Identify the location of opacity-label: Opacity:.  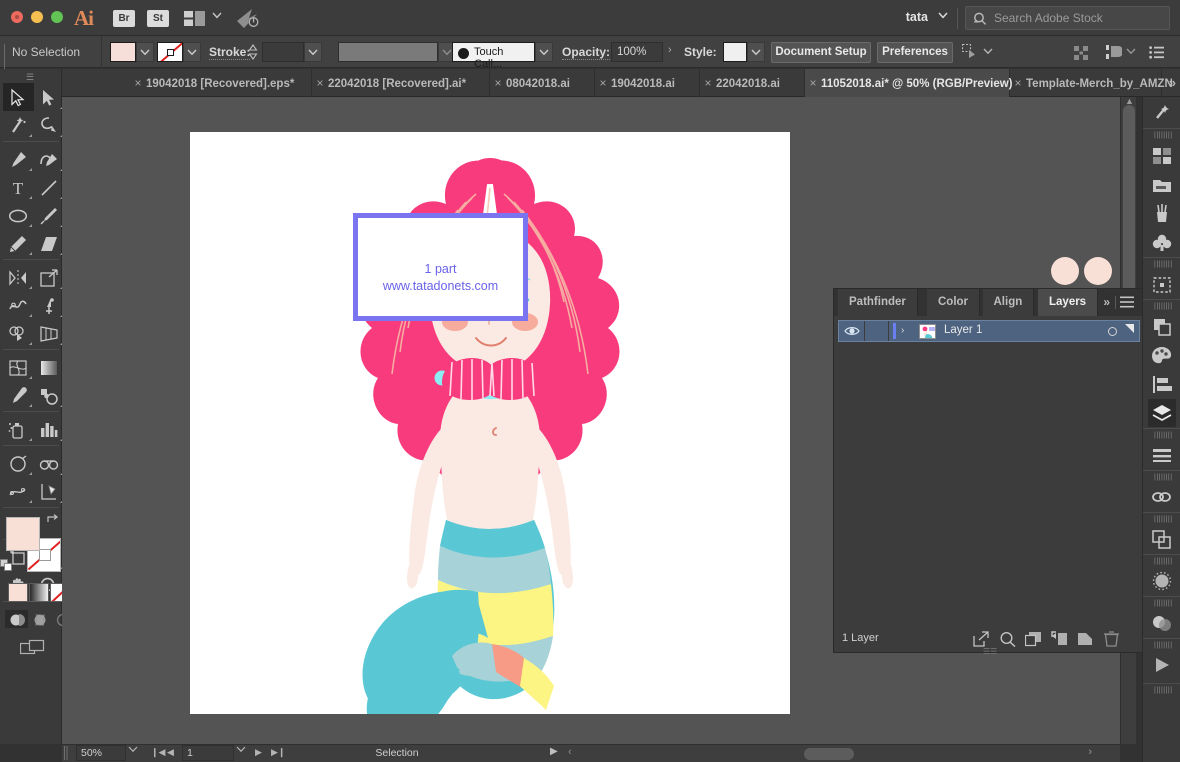
(586, 52).